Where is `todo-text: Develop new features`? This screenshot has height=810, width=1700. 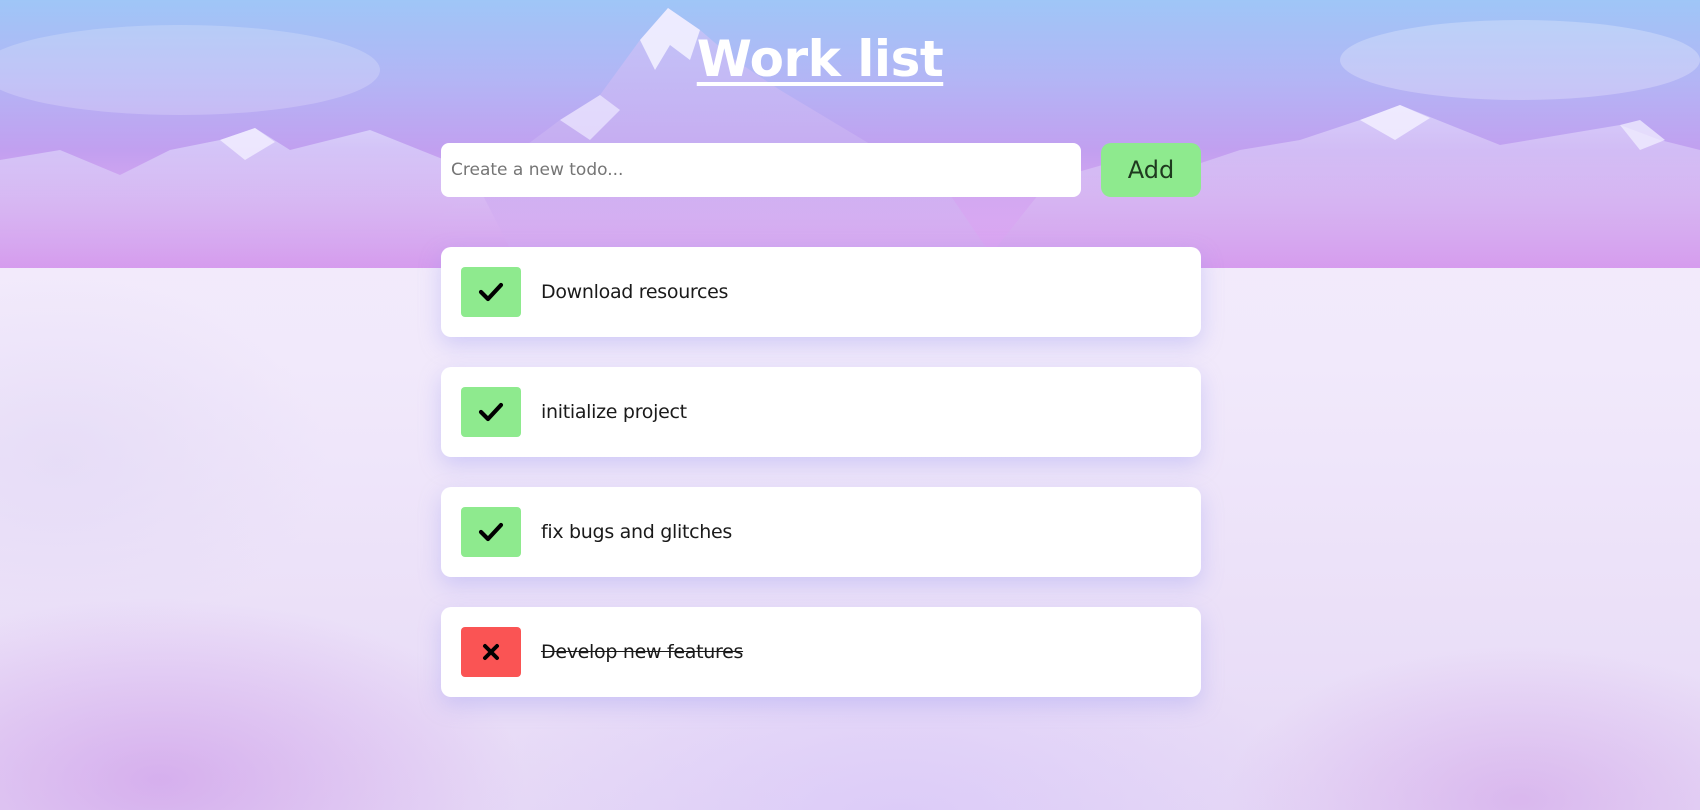 todo-text: Develop new features is located at coordinates (642, 652).